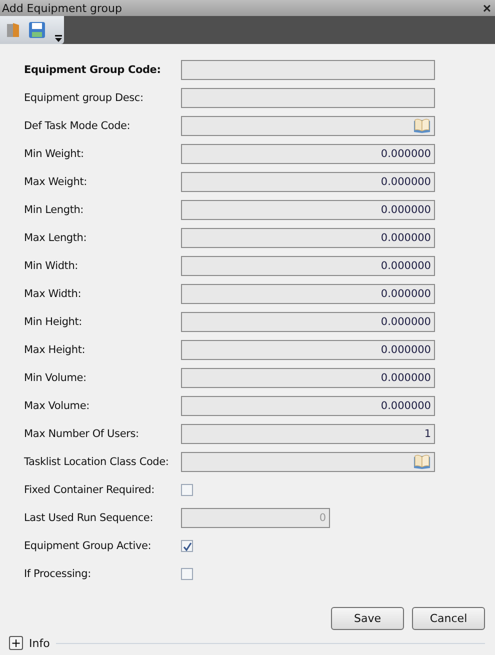  Describe the element at coordinates (308, 434) in the screenshot. I see `number-field: 1` at that location.